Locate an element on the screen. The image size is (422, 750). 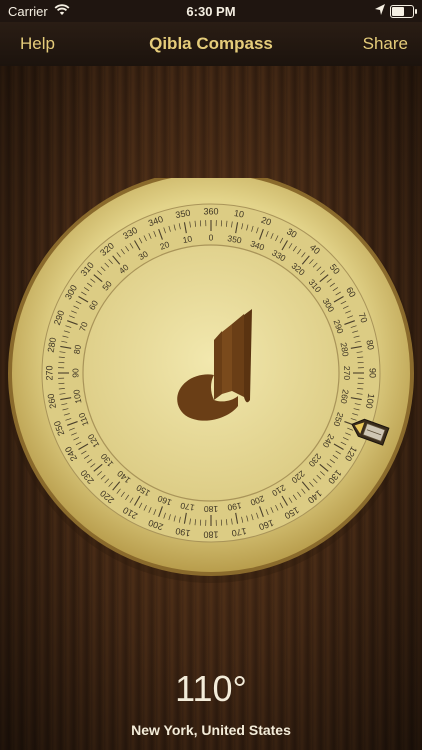
outer-degree-label: 90 is located at coordinates (373, 373).